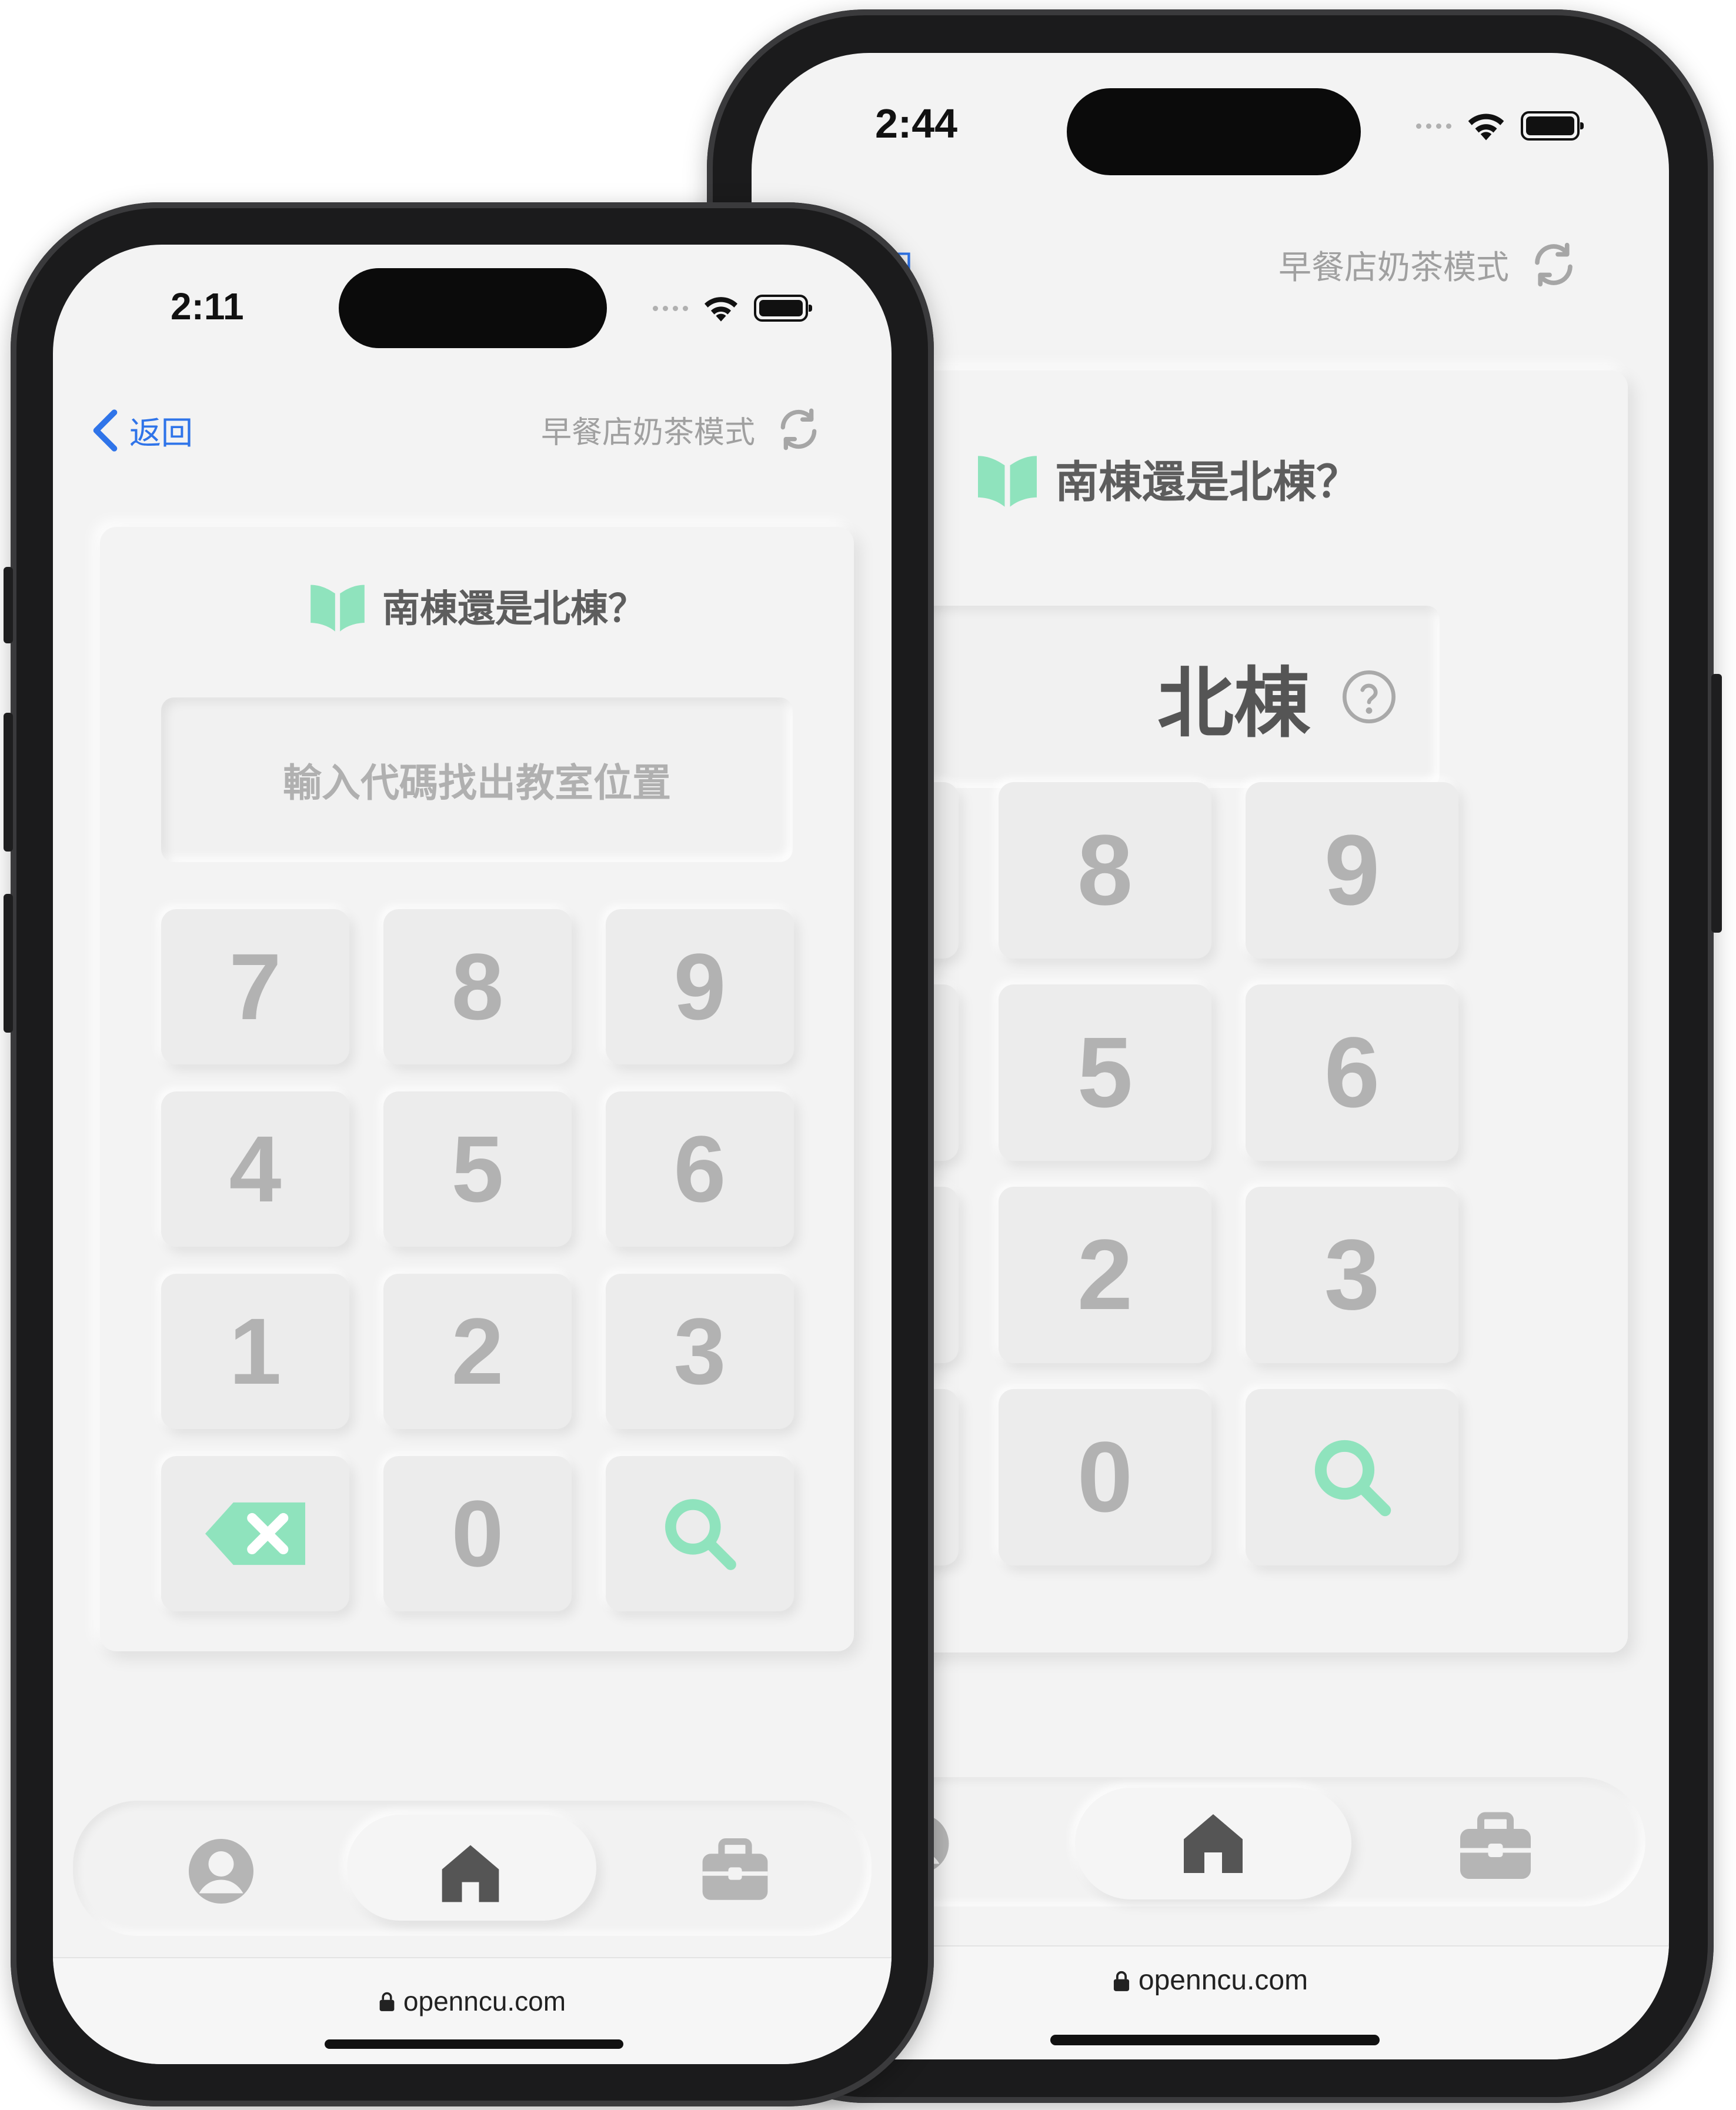  I want to click on action-button, so click(8, 605).